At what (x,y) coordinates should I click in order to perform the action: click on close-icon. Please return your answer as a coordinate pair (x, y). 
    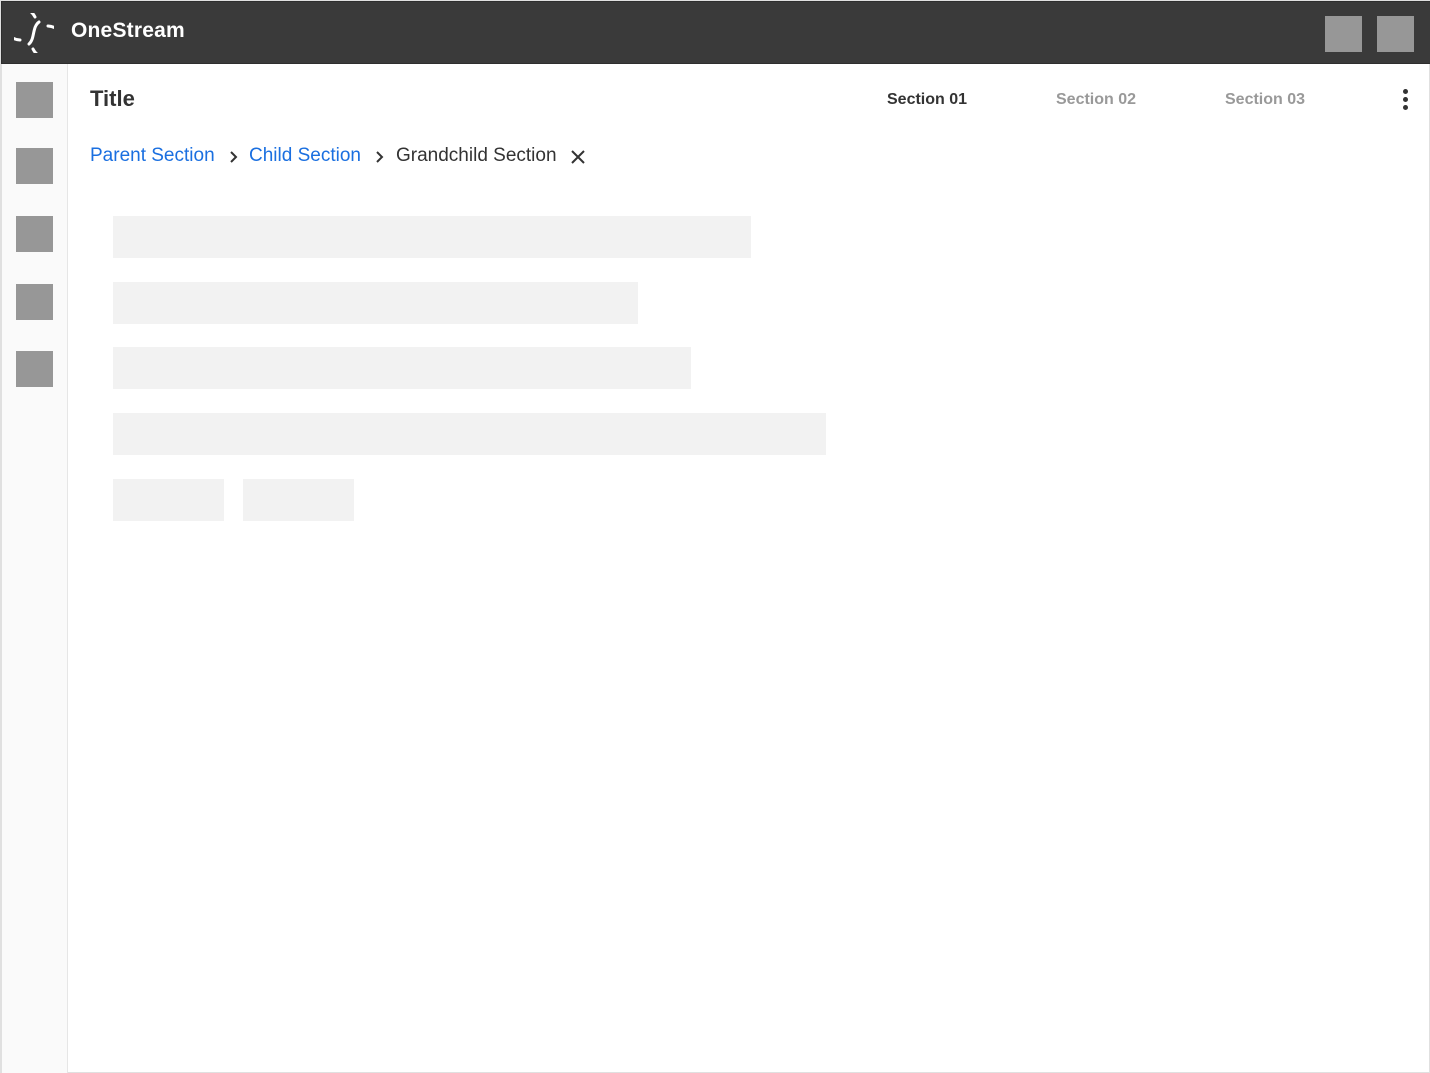
    Looking at the image, I should click on (578, 157).